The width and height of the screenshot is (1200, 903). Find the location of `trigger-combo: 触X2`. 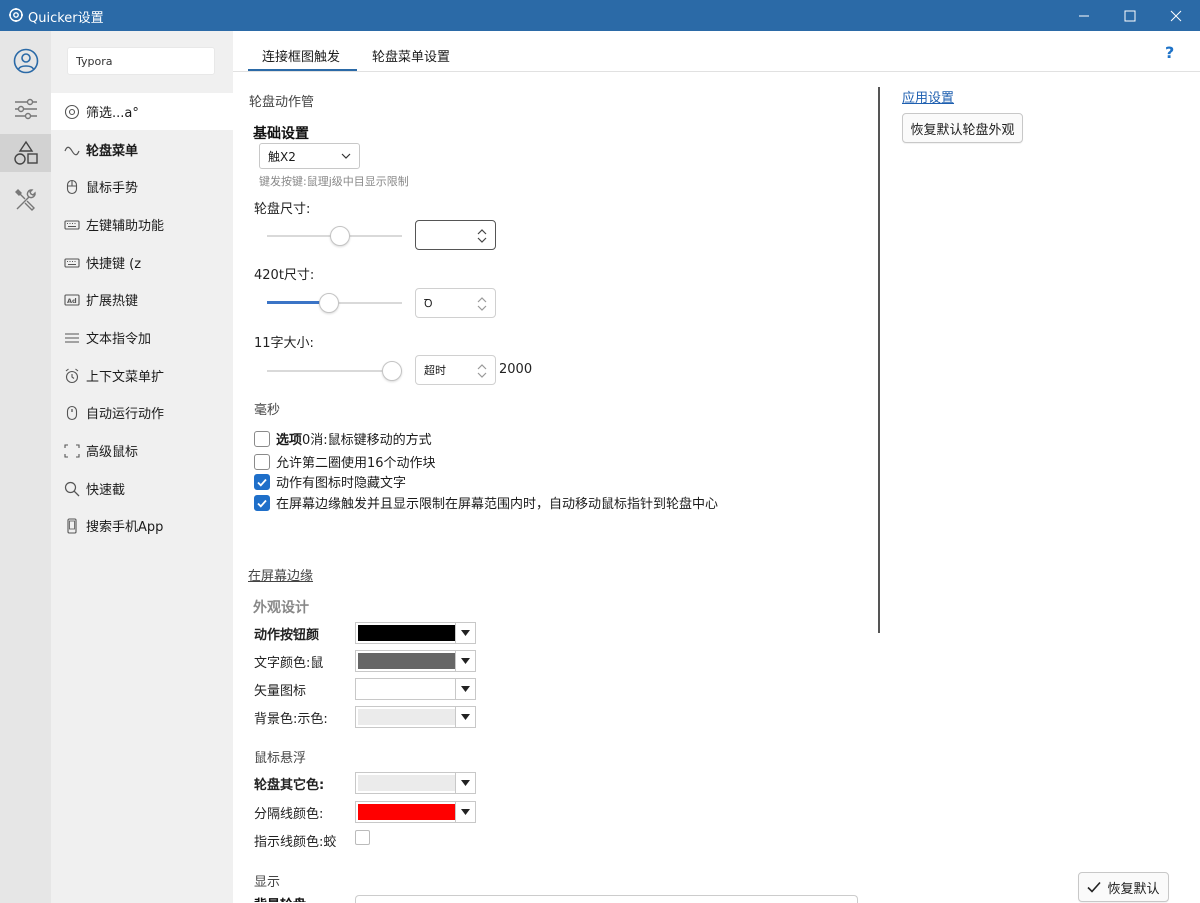

trigger-combo: 触X2 is located at coordinates (309, 156).